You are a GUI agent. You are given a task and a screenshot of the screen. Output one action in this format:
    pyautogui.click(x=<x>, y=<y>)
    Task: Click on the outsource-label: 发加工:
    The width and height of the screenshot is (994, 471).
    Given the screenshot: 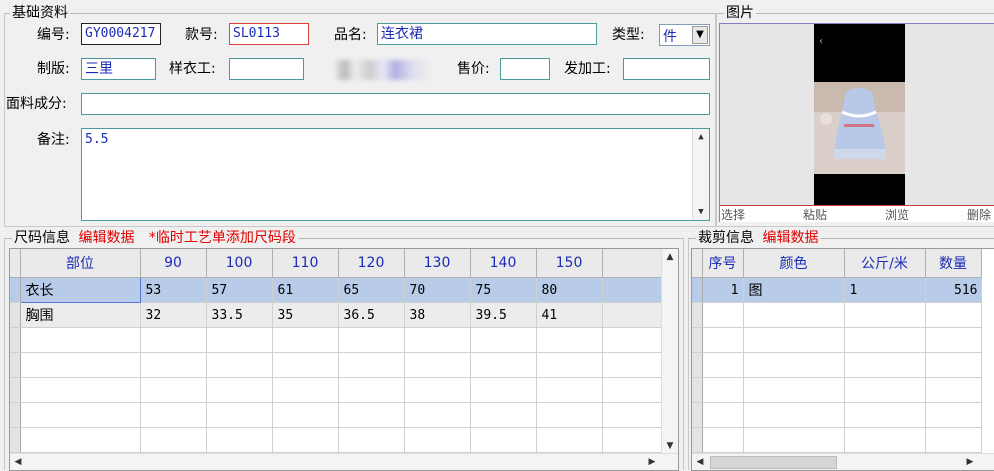 What is the action you would take?
    pyautogui.click(x=587, y=69)
    